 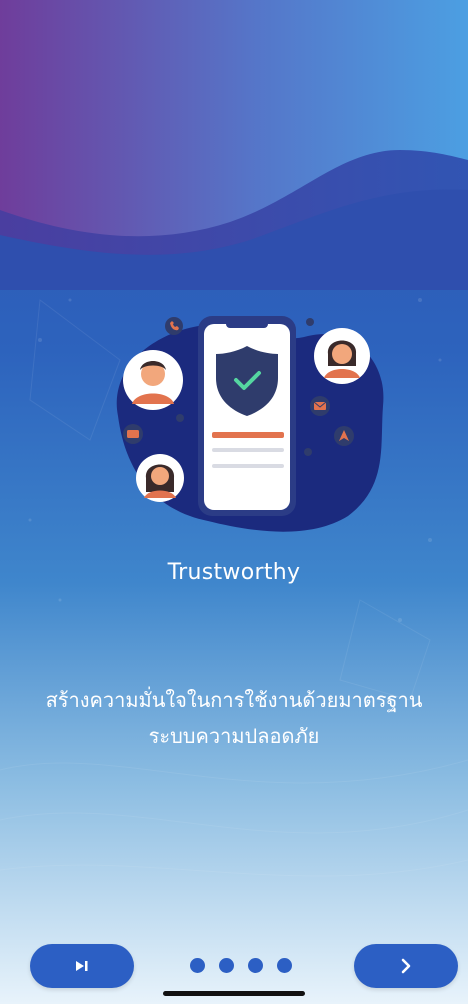 I want to click on skip-button, so click(x=82, y=966).